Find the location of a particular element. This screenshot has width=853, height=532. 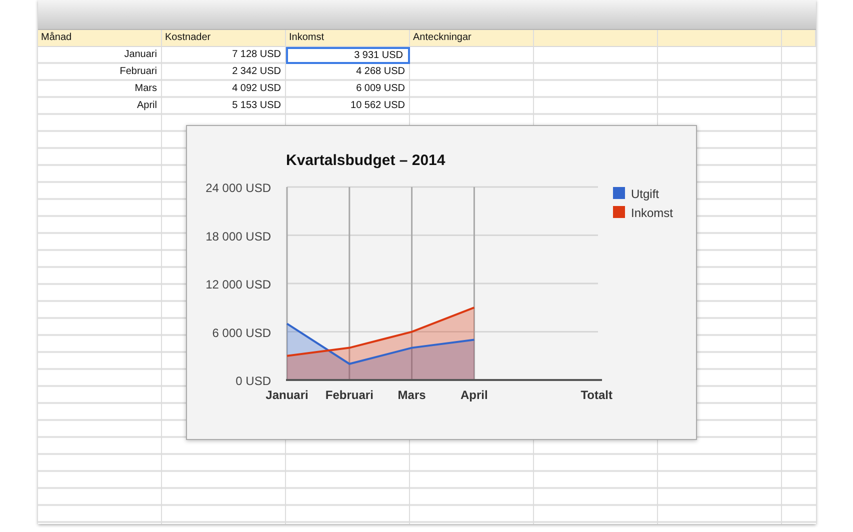

y-axis-label: 12 000 USD is located at coordinates (238, 285).